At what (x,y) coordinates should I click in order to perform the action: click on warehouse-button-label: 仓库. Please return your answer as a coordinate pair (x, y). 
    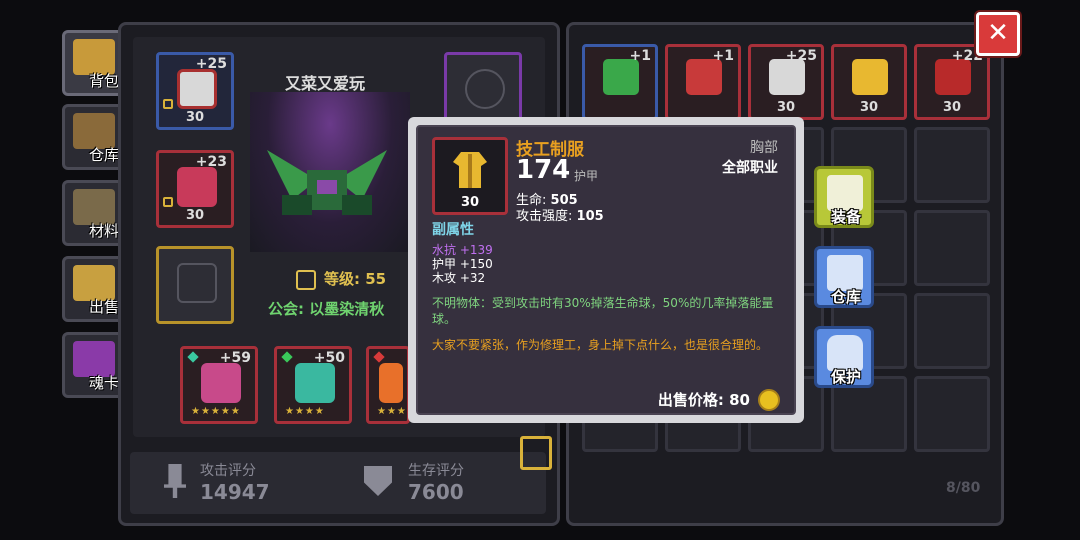
    Looking at the image, I should click on (846, 297).